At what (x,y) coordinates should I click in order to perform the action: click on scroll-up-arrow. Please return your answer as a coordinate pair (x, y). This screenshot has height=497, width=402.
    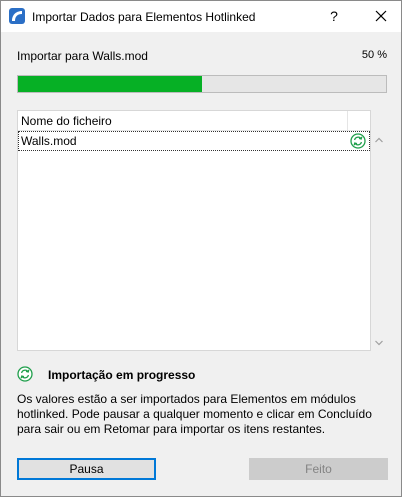
    Looking at the image, I should click on (379, 140).